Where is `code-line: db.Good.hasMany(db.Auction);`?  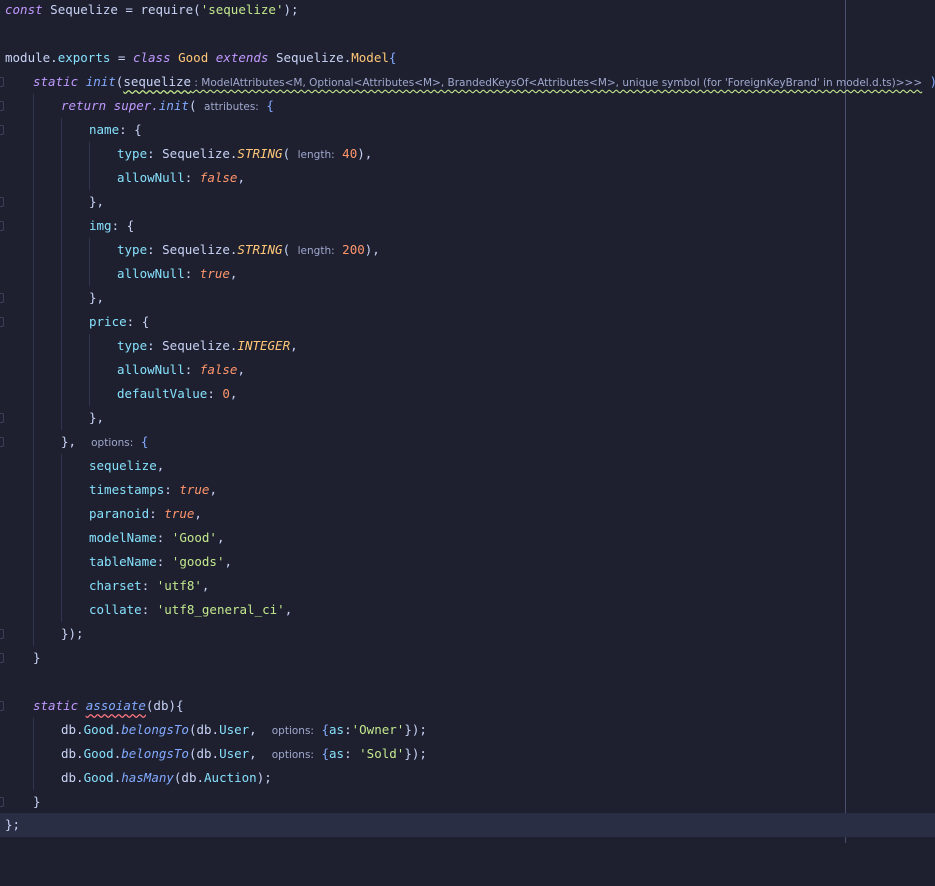 code-line: db.Good.hasMany(db.Auction); is located at coordinates (467, 778).